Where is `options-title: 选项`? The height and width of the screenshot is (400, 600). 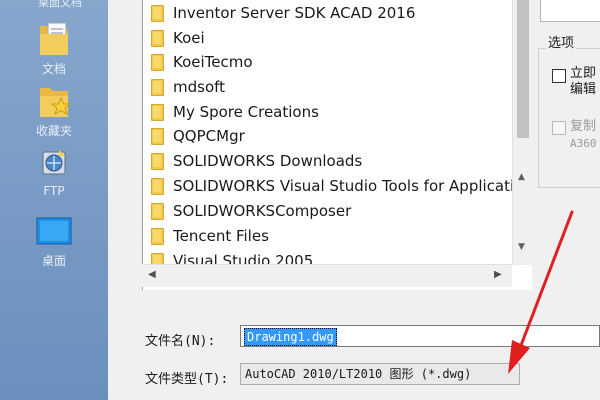 options-title: 选项 is located at coordinates (561, 41).